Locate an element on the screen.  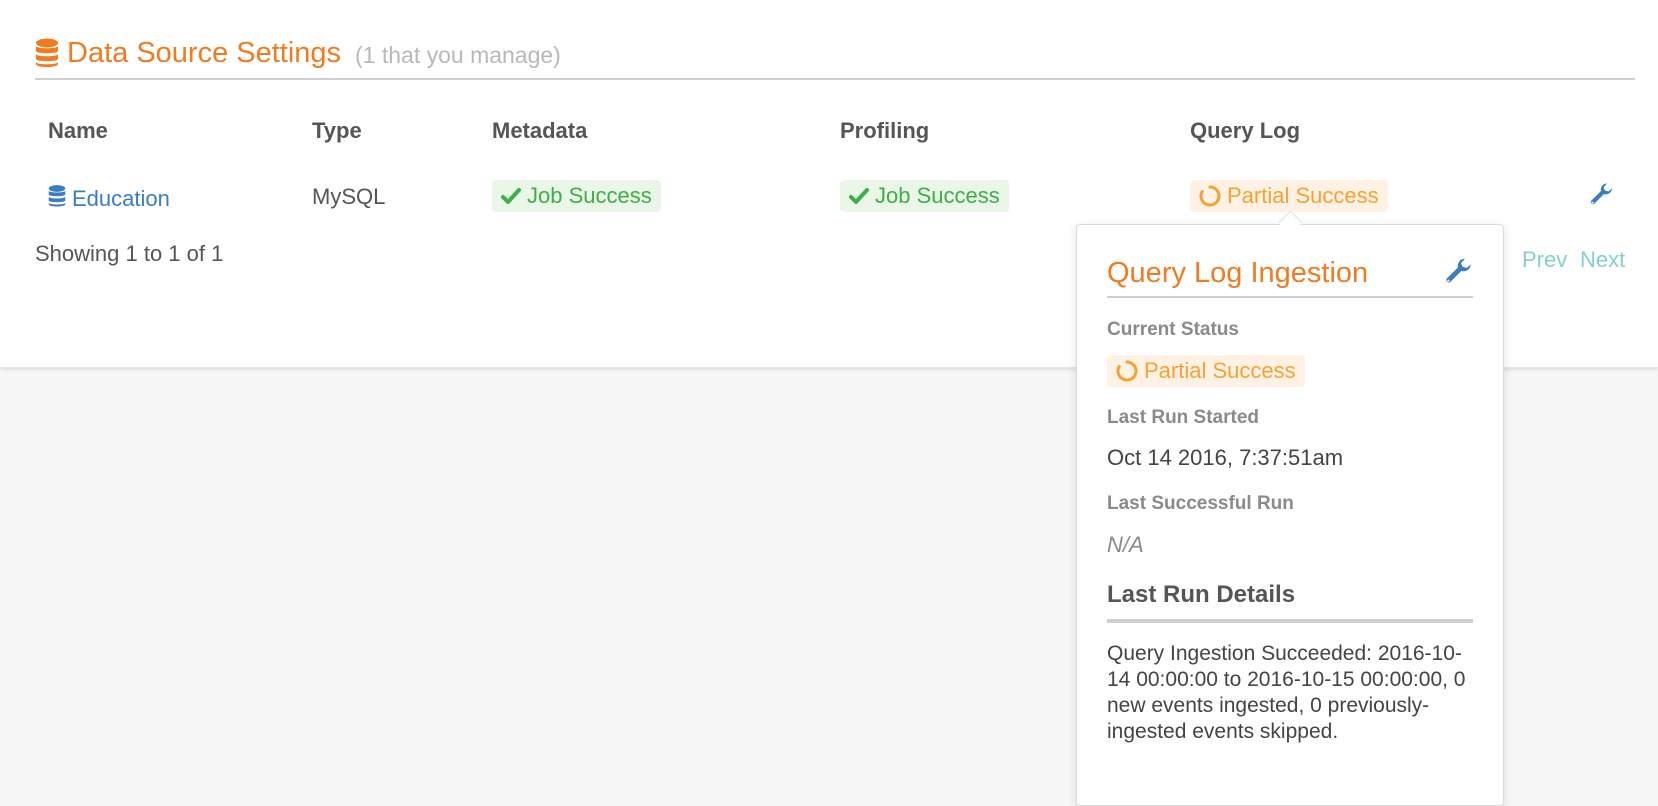
metadata-status-label: Job Success is located at coordinates (589, 195).